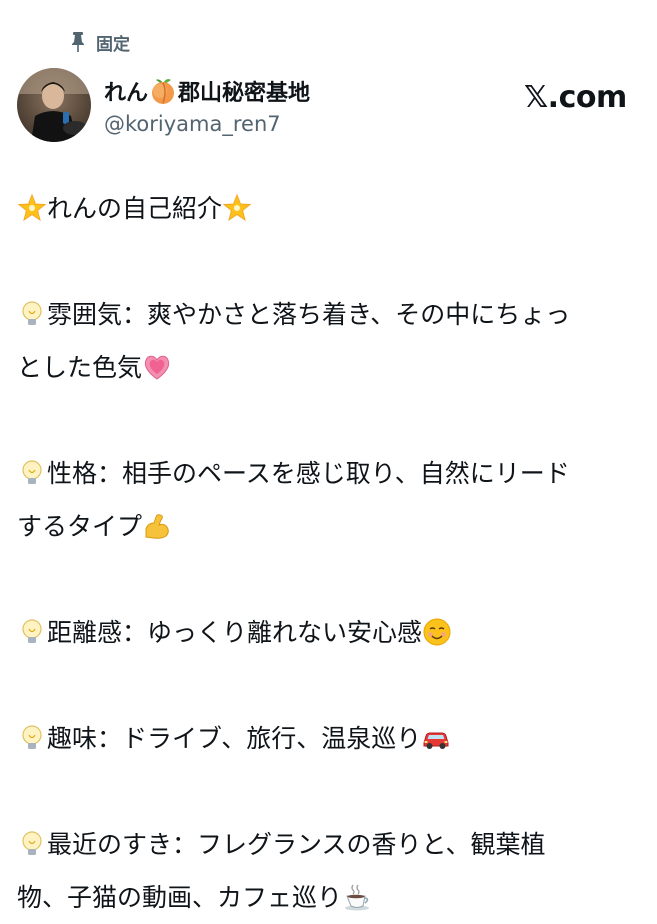  I want to click on brand-logo: 𝕏.com, so click(575, 97).